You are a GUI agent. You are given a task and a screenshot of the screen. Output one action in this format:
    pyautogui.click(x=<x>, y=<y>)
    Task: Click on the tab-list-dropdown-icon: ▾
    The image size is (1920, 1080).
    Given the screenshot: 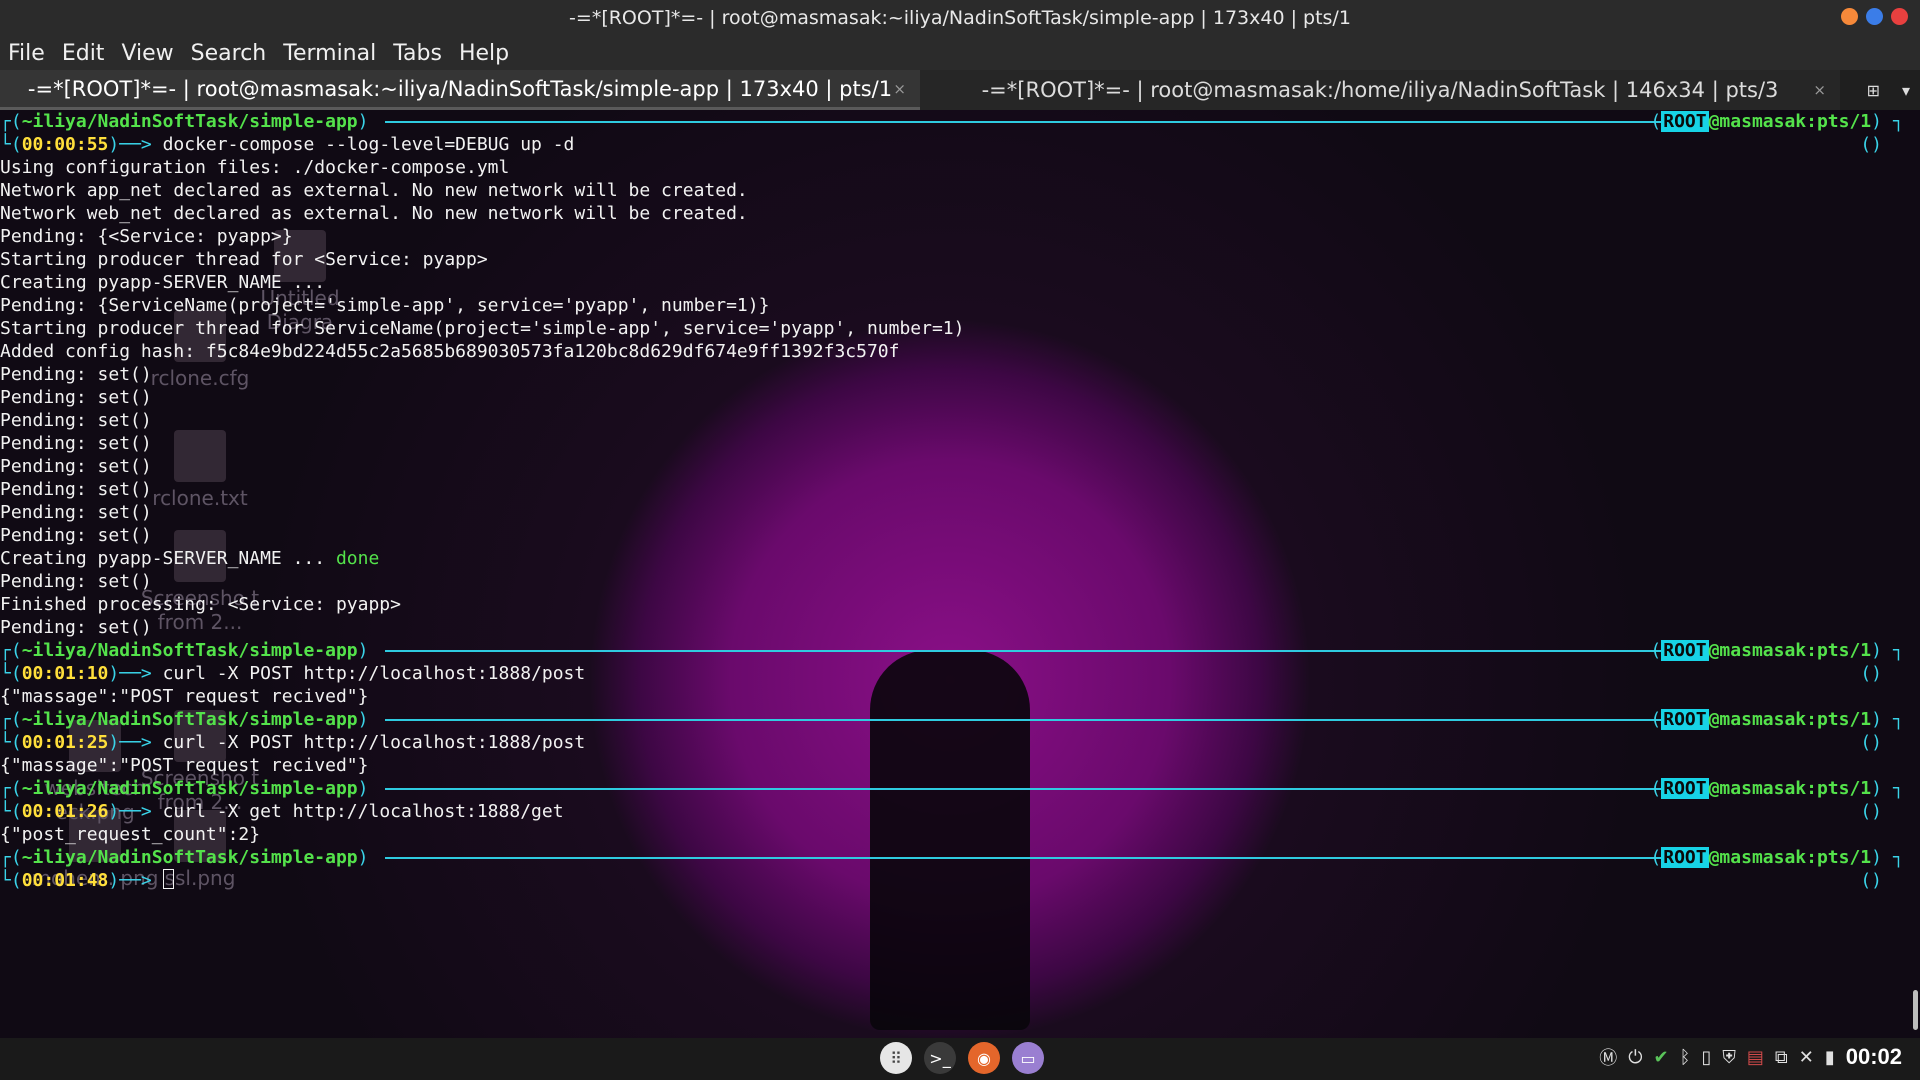 What is the action you would take?
    pyautogui.click(x=1906, y=90)
    